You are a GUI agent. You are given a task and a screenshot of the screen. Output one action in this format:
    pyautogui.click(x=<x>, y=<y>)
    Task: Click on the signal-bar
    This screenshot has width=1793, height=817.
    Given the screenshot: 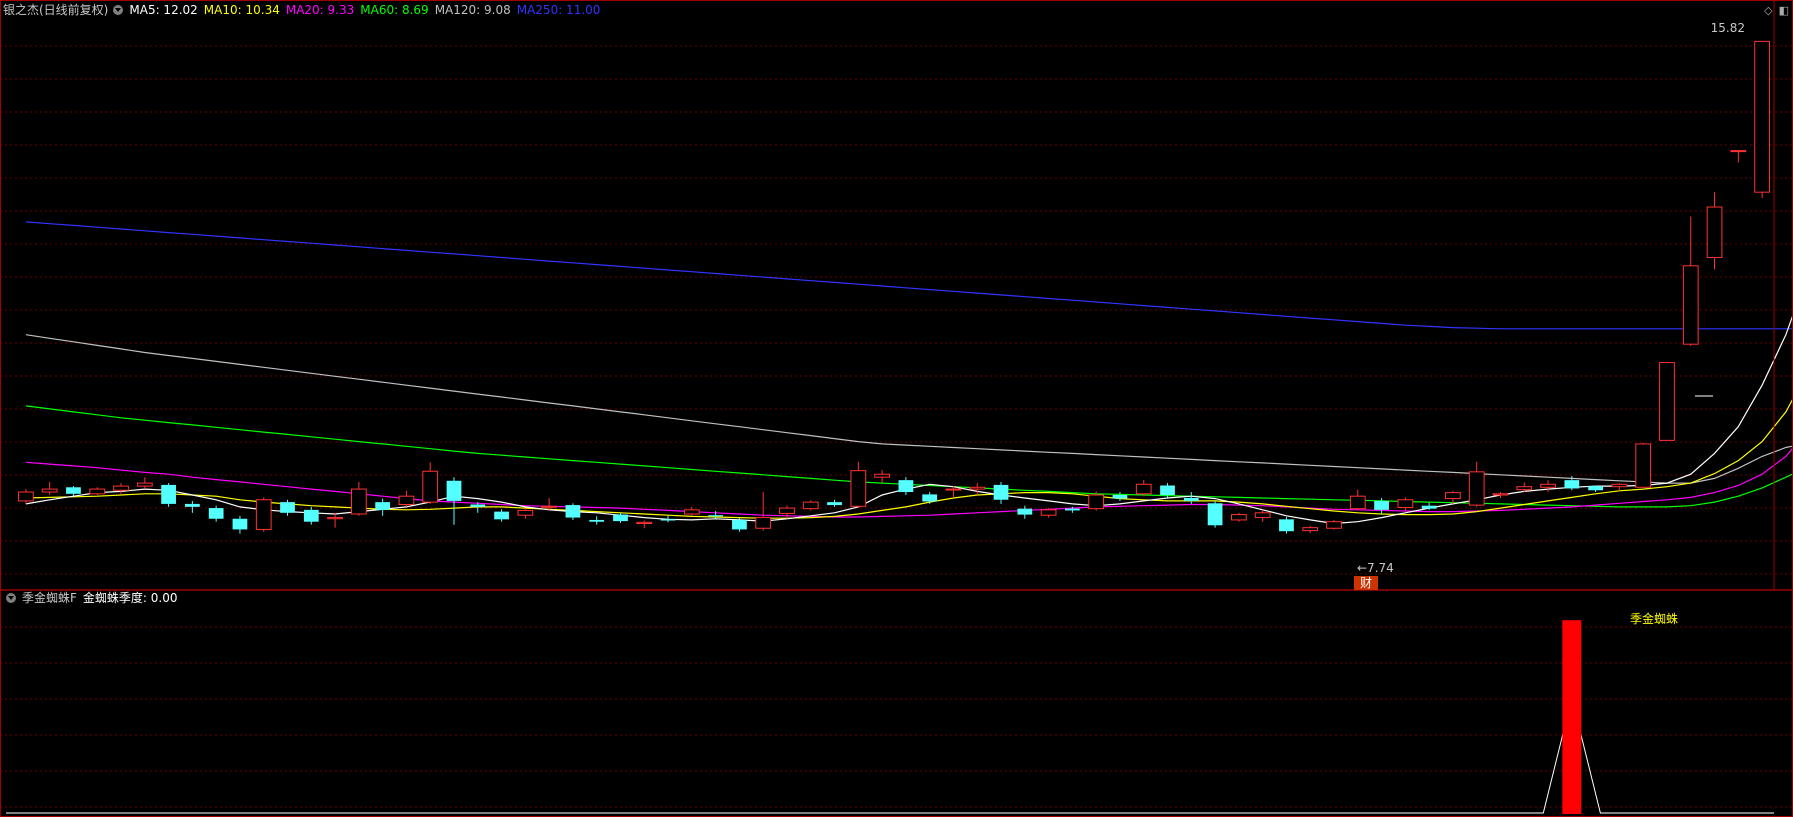 What is the action you would take?
    pyautogui.click(x=1572, y=717)
    